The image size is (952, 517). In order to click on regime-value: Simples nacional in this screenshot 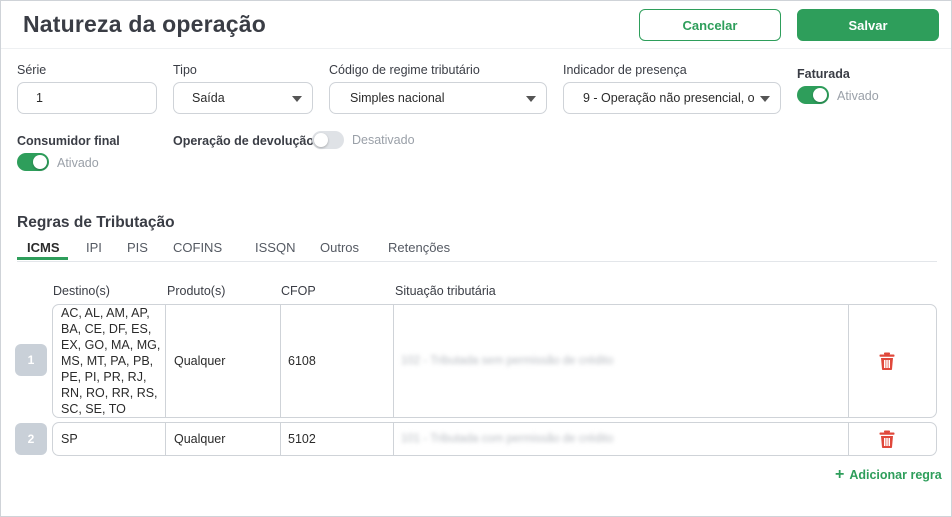, I will do `click(397, 98)`.